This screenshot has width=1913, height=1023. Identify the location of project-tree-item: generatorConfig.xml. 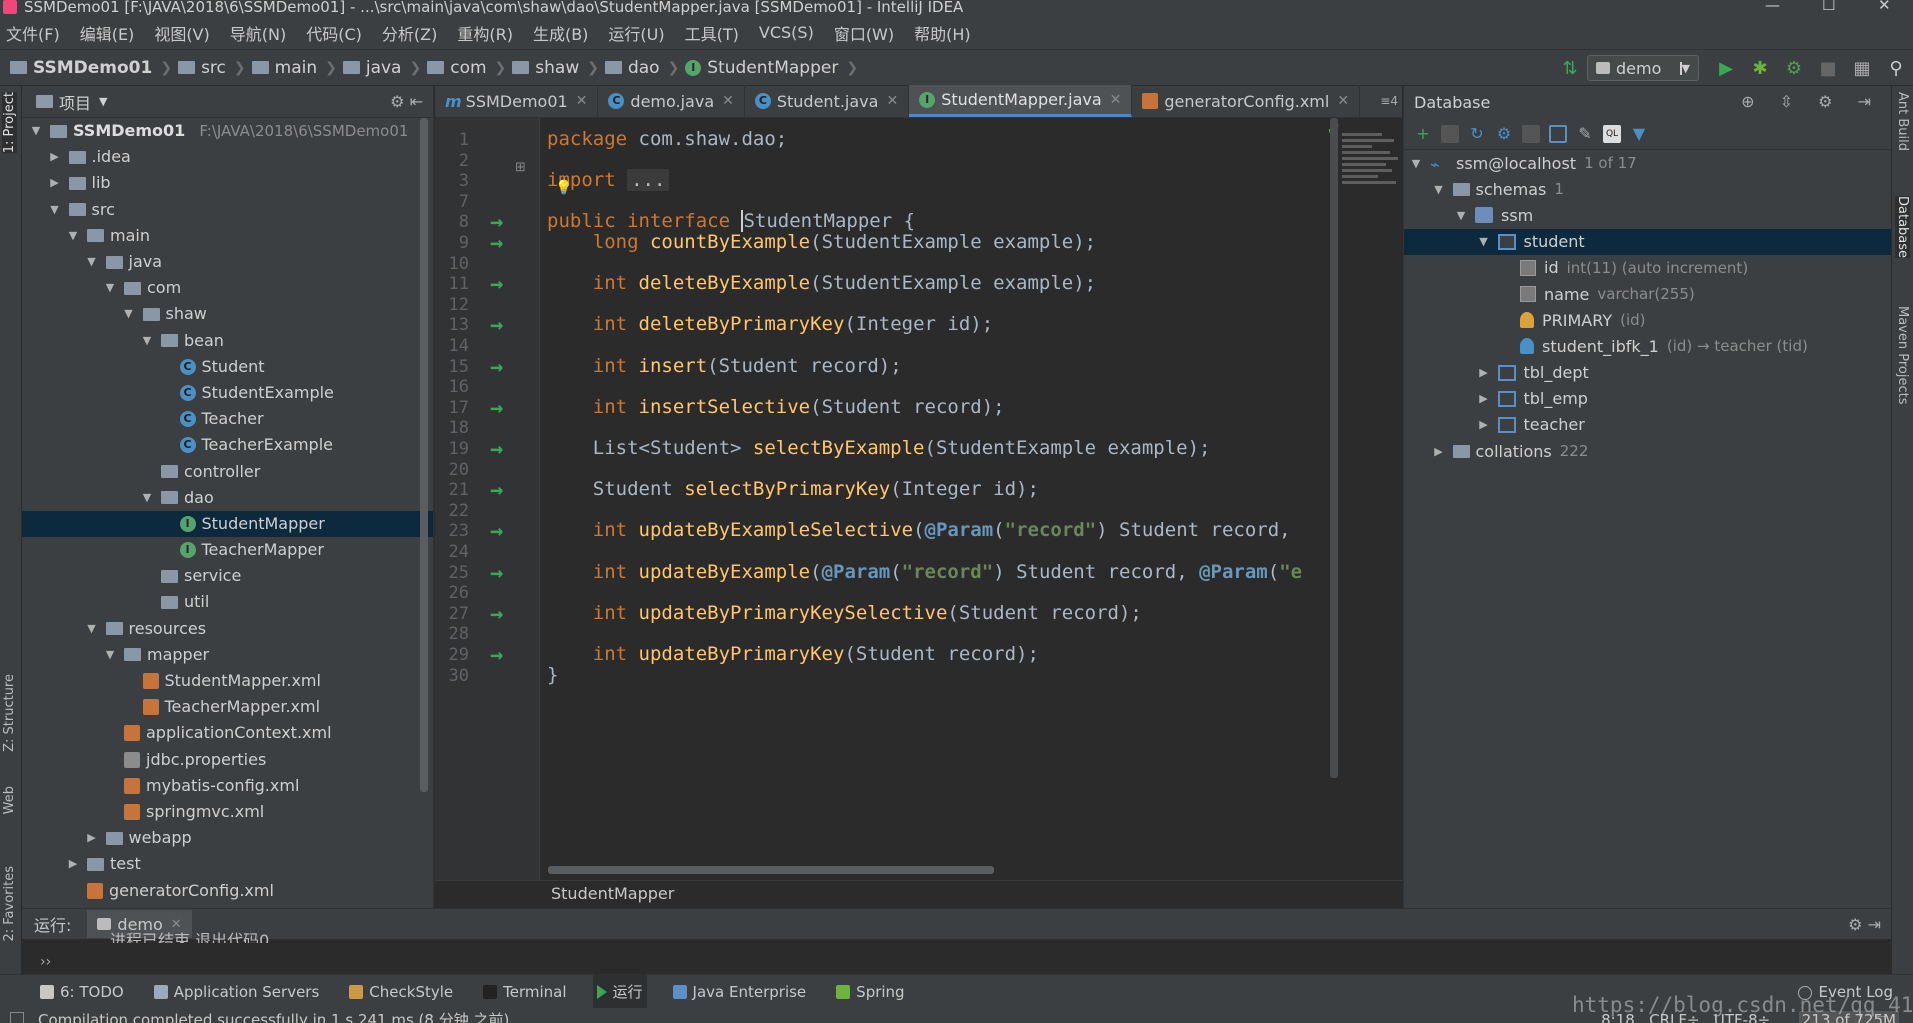
(227, 890).